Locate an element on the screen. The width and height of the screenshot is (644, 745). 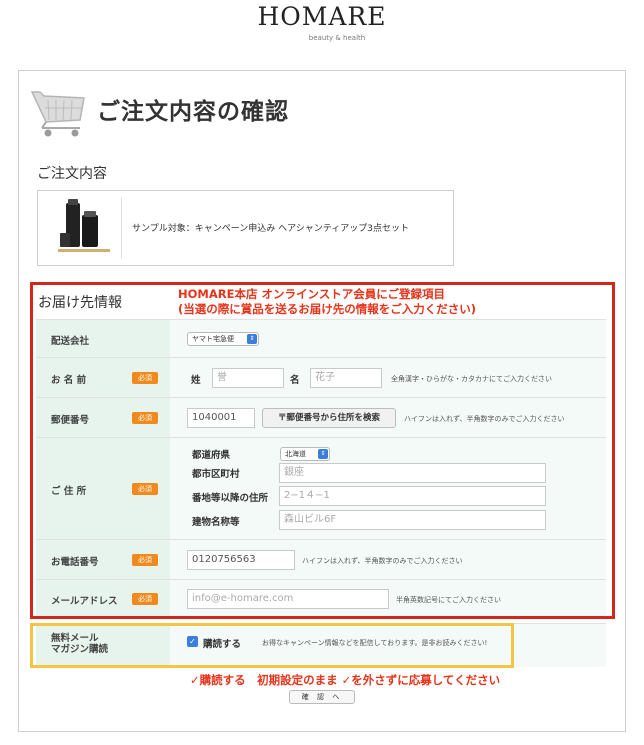
brand-tagline: beauty & health is located at coordinates (337, 38).